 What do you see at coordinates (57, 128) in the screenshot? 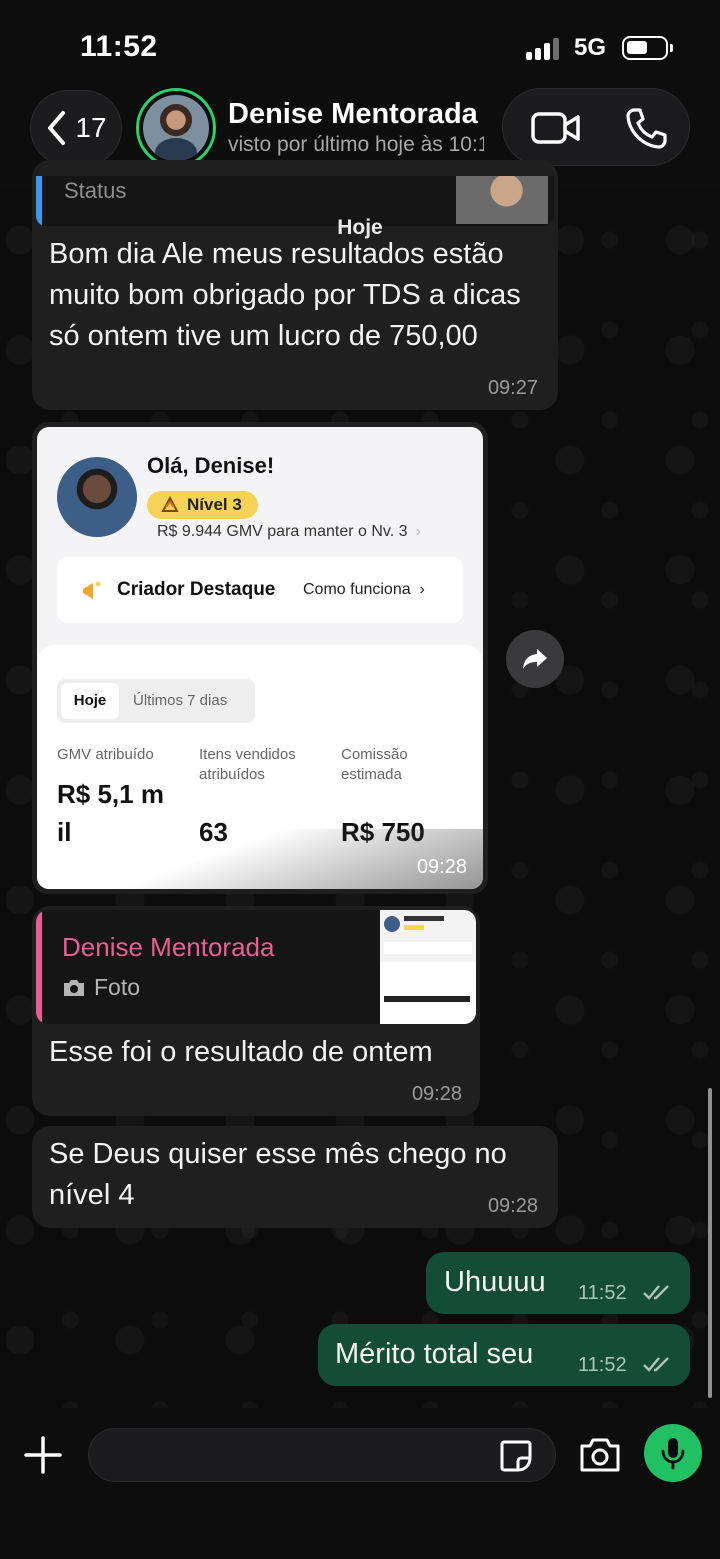
I see `chevron-left-icon` at bounding box center [57, 128].